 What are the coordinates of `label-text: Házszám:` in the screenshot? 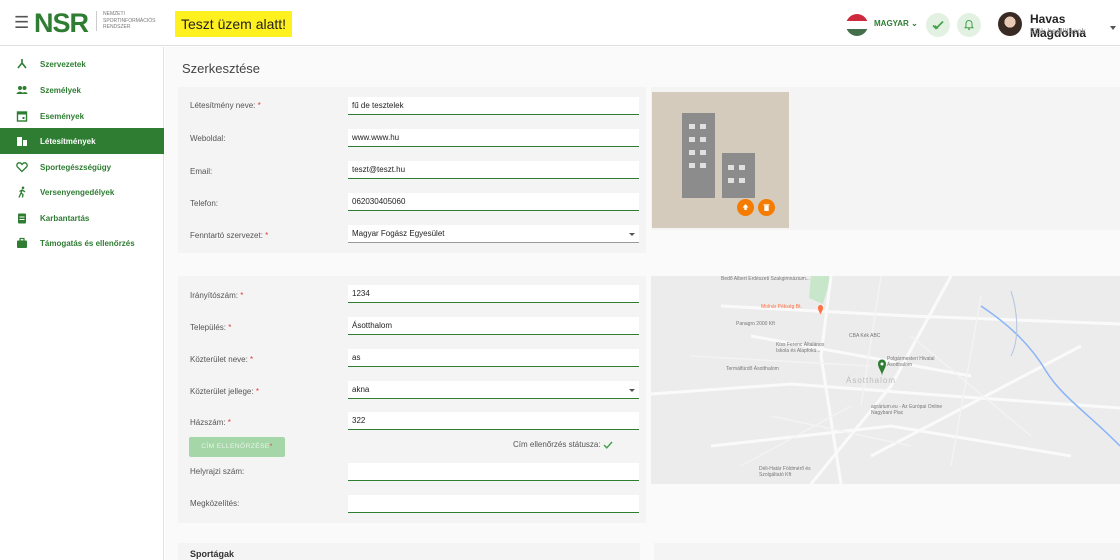 It's located at (208, 422).